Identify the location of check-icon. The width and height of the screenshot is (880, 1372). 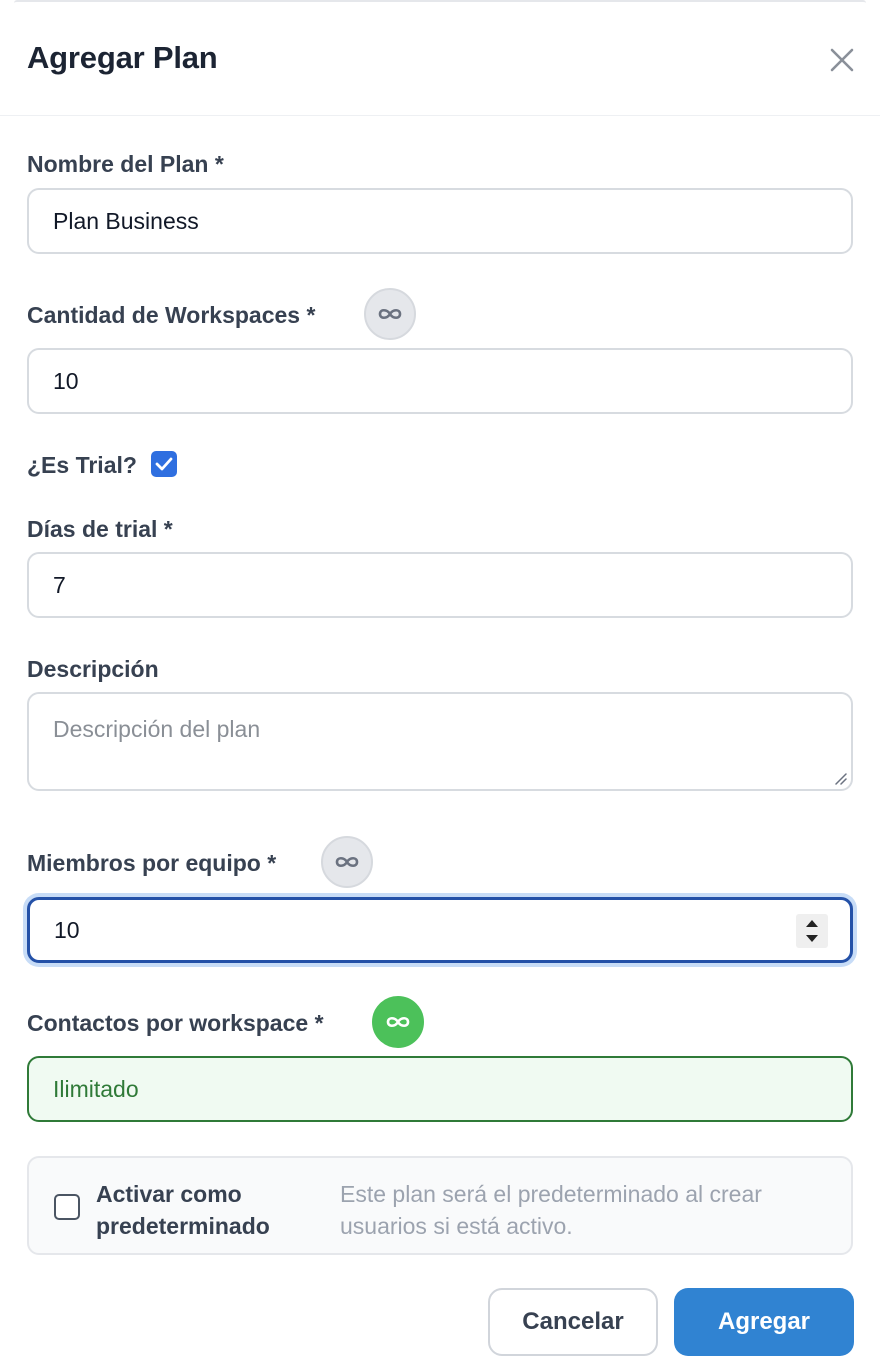
(164, 464).